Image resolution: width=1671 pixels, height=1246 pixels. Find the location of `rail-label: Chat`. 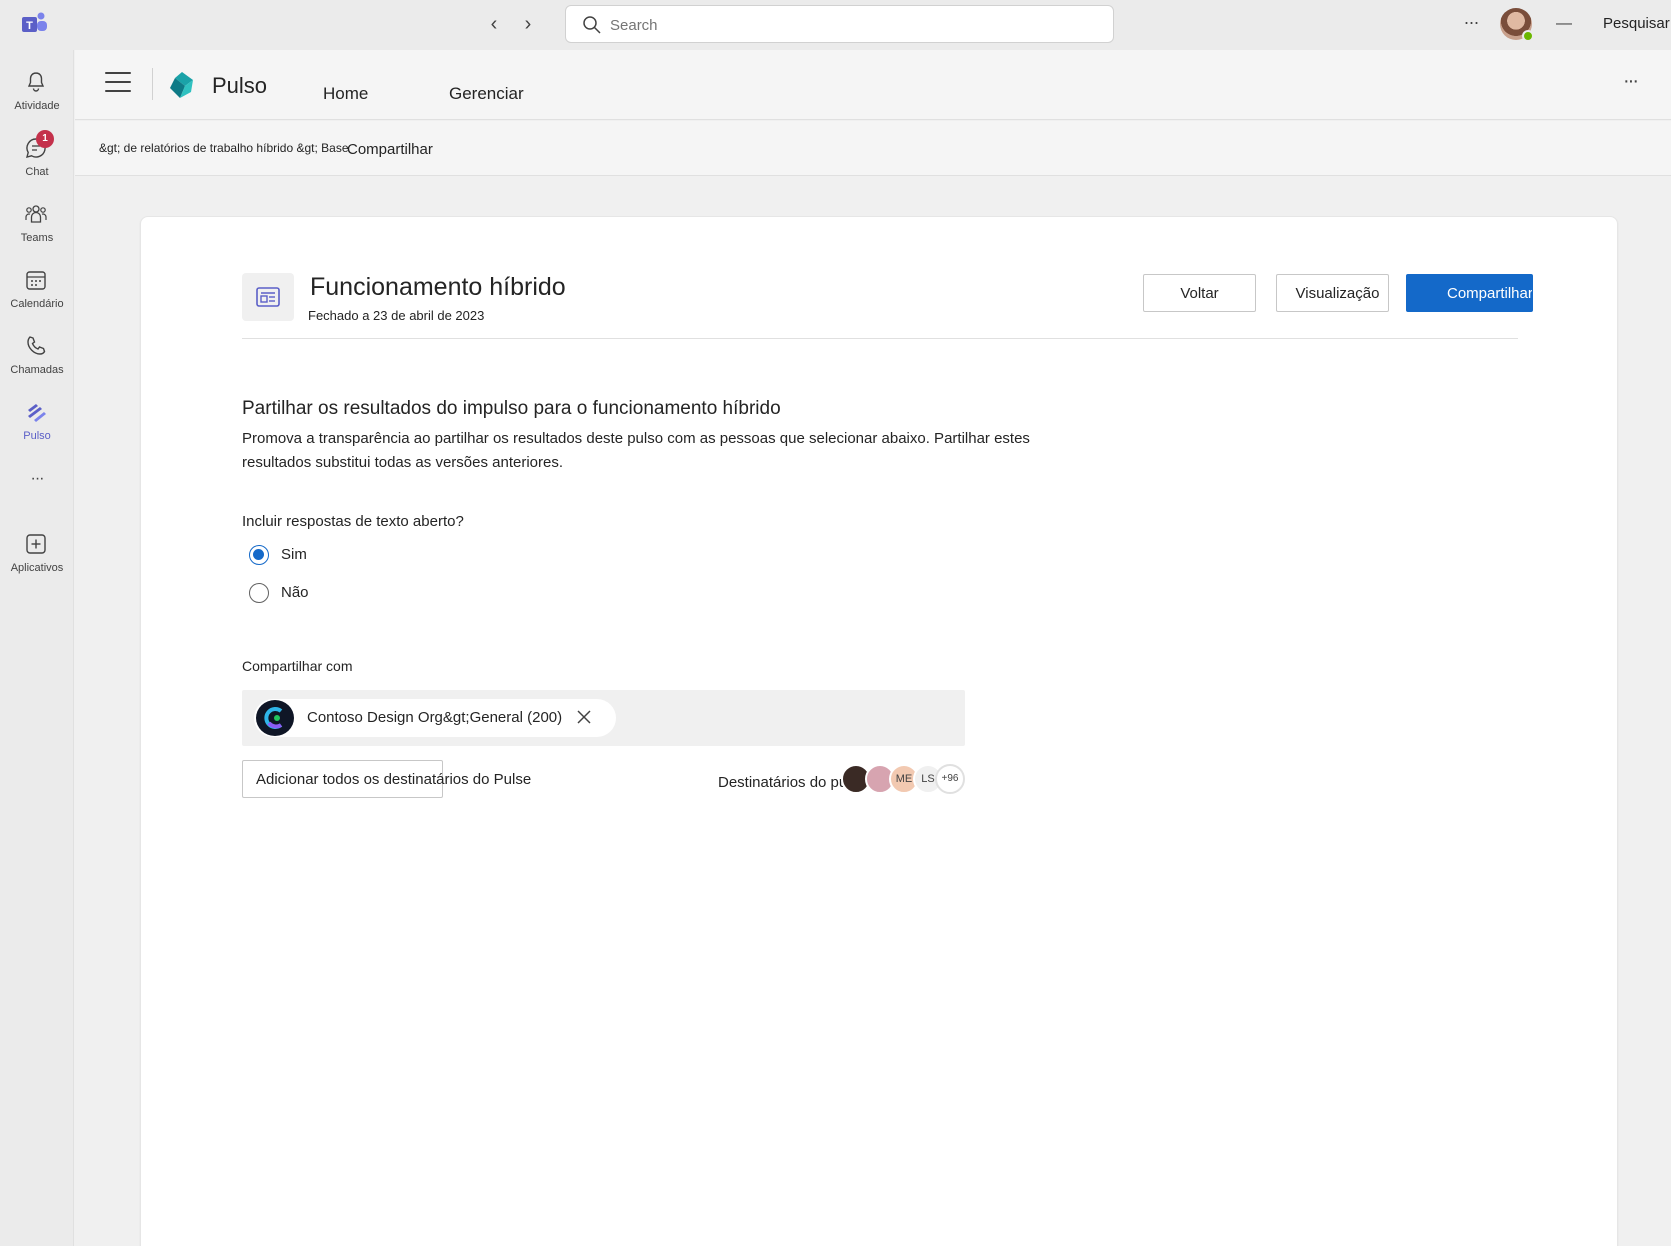

rail-label: Chat is located at coordinates (37, 172).